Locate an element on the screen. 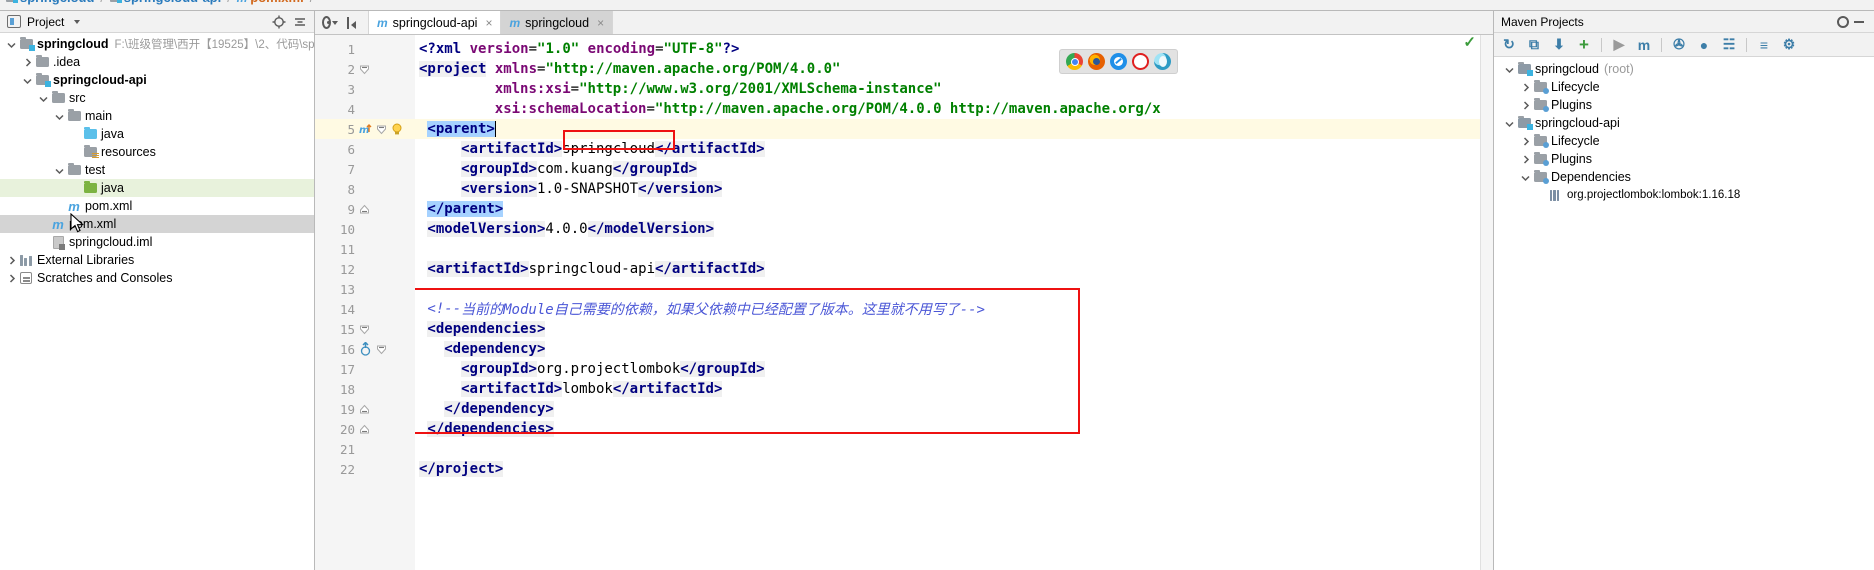 The image size is (1874, 570). bulb-icon is located at coordinates (397, 129).